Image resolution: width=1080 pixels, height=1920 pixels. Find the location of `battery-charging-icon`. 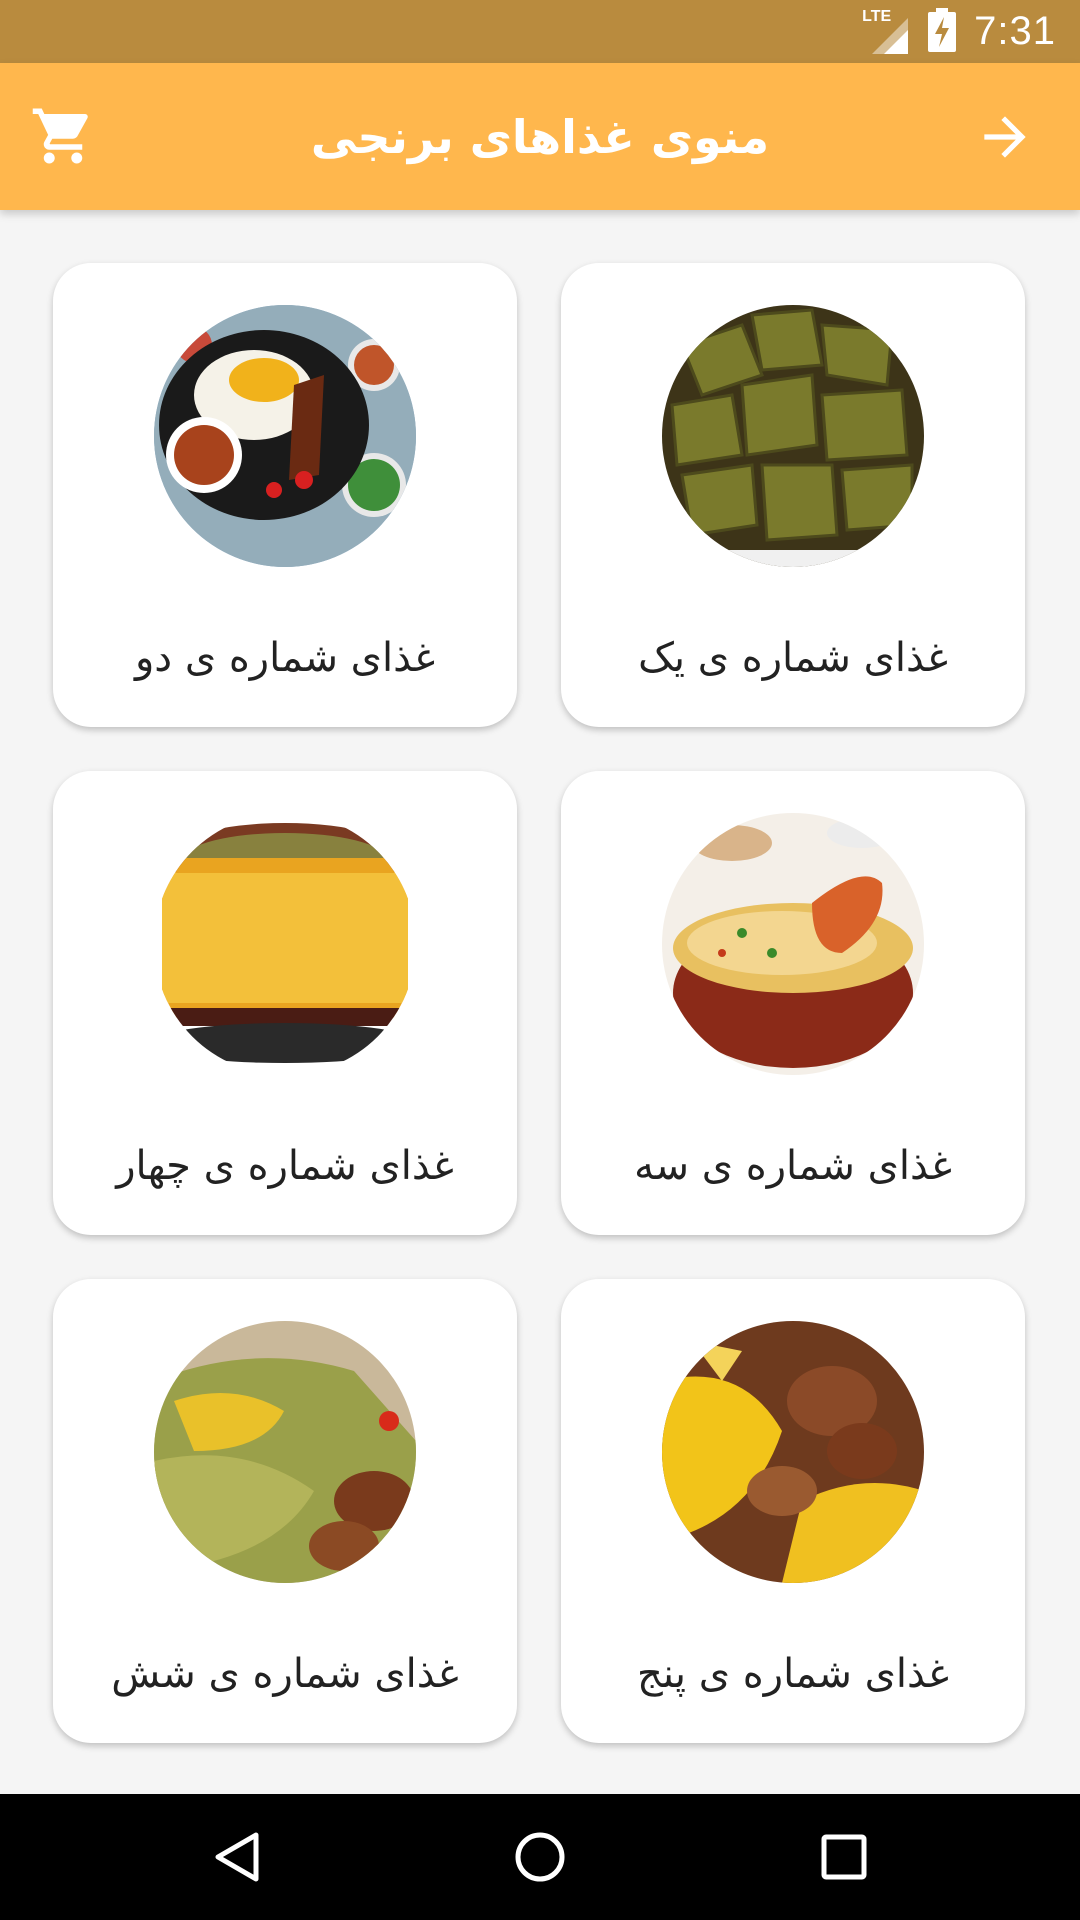

battery-charging-icon is located at coordinates (942, 31).